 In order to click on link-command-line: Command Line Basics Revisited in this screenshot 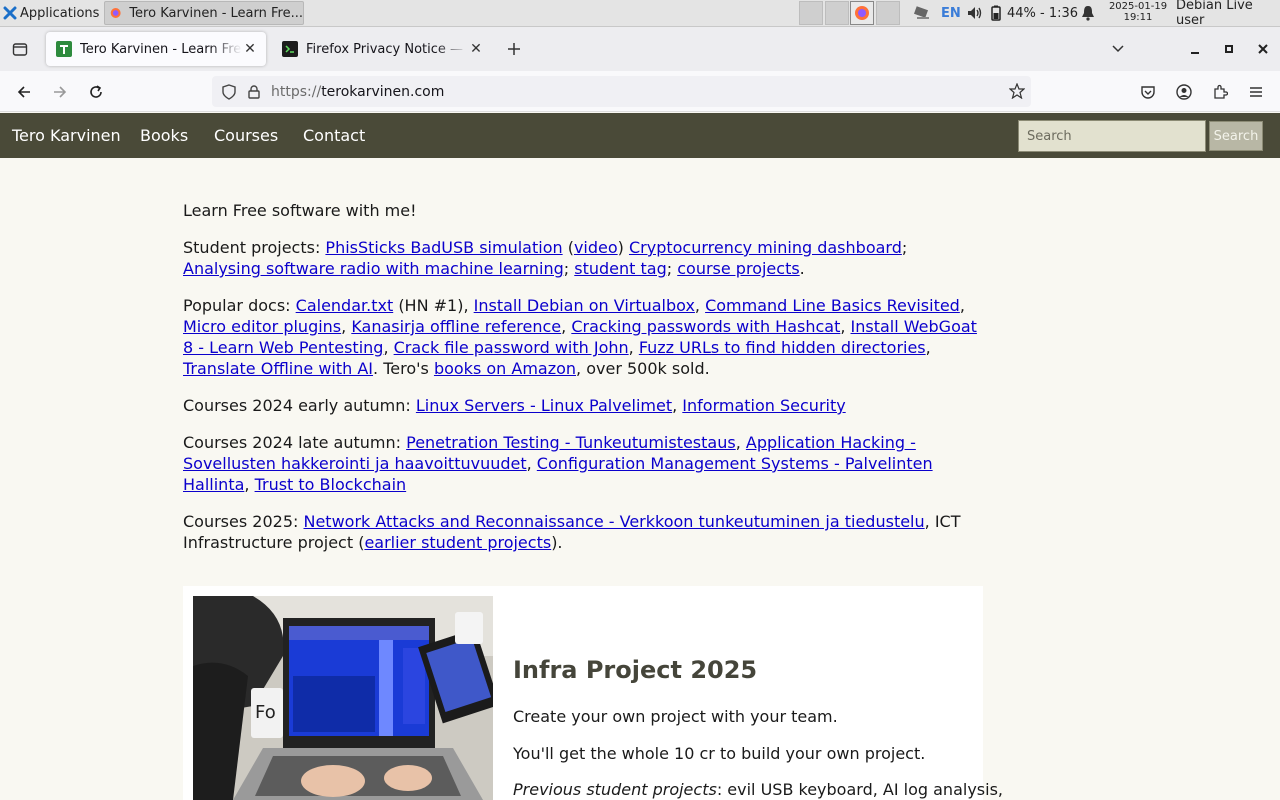, I will do `click(832, 305)`.